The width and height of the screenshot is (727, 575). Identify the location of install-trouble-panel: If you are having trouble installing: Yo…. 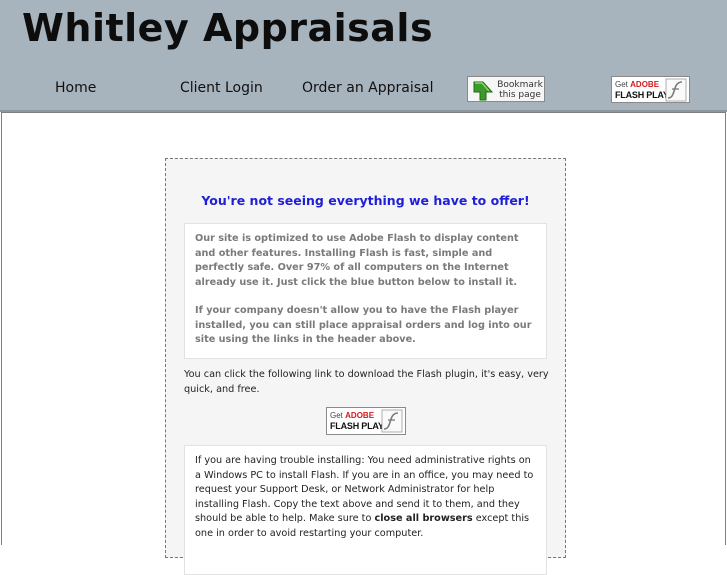
(365, 510).